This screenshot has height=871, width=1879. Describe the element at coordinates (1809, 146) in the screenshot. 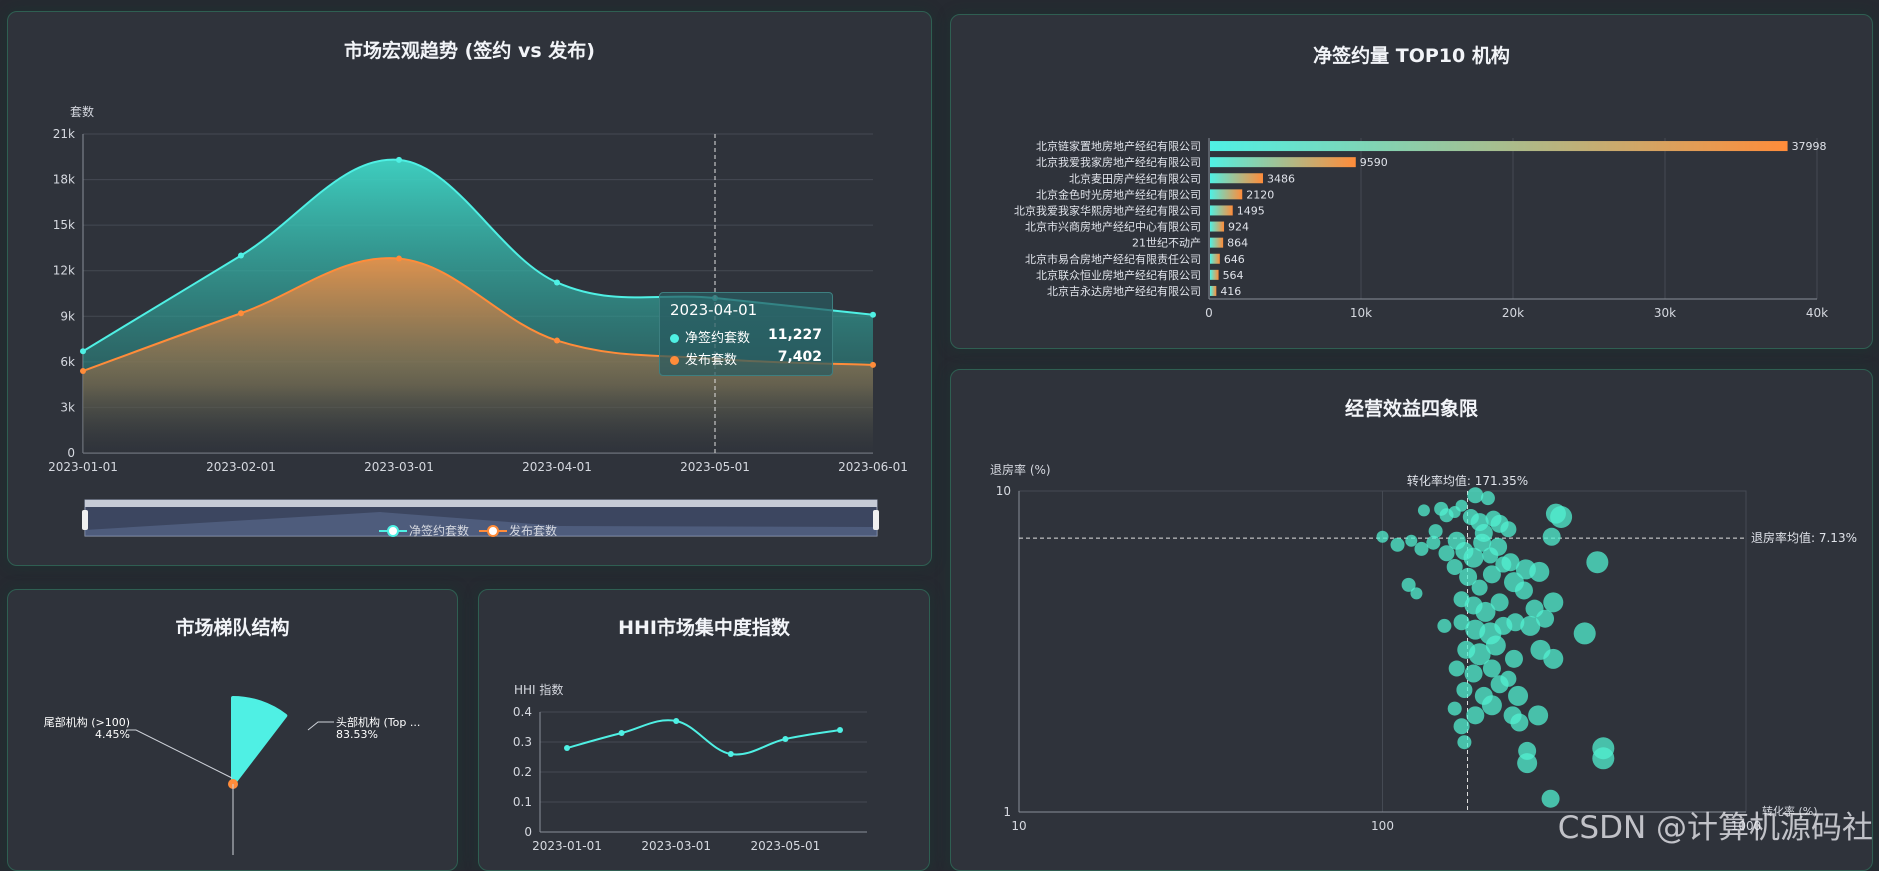

I see `value-label: 37998` at that location.